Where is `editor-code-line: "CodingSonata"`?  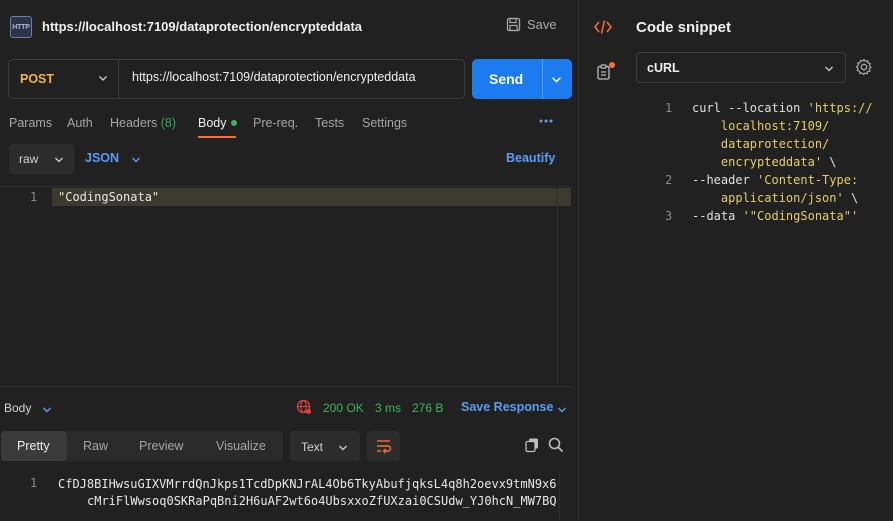 editor-code-line: "CodingSonata" is located at coordinates (108, 197).